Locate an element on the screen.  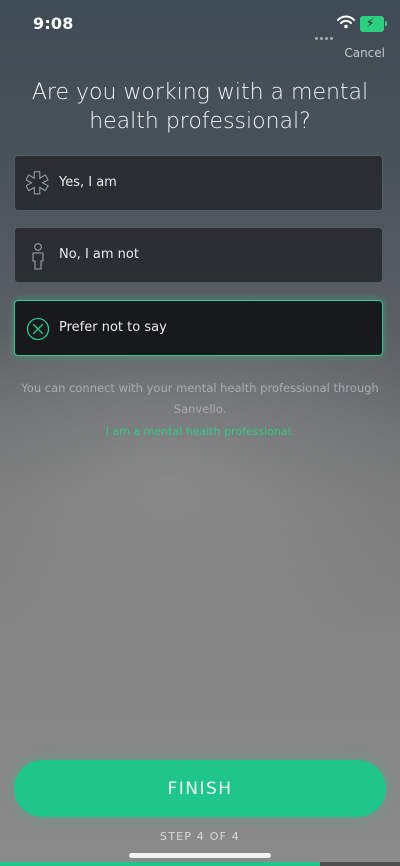
circle-x-icon is located at coordinates (38, 329).